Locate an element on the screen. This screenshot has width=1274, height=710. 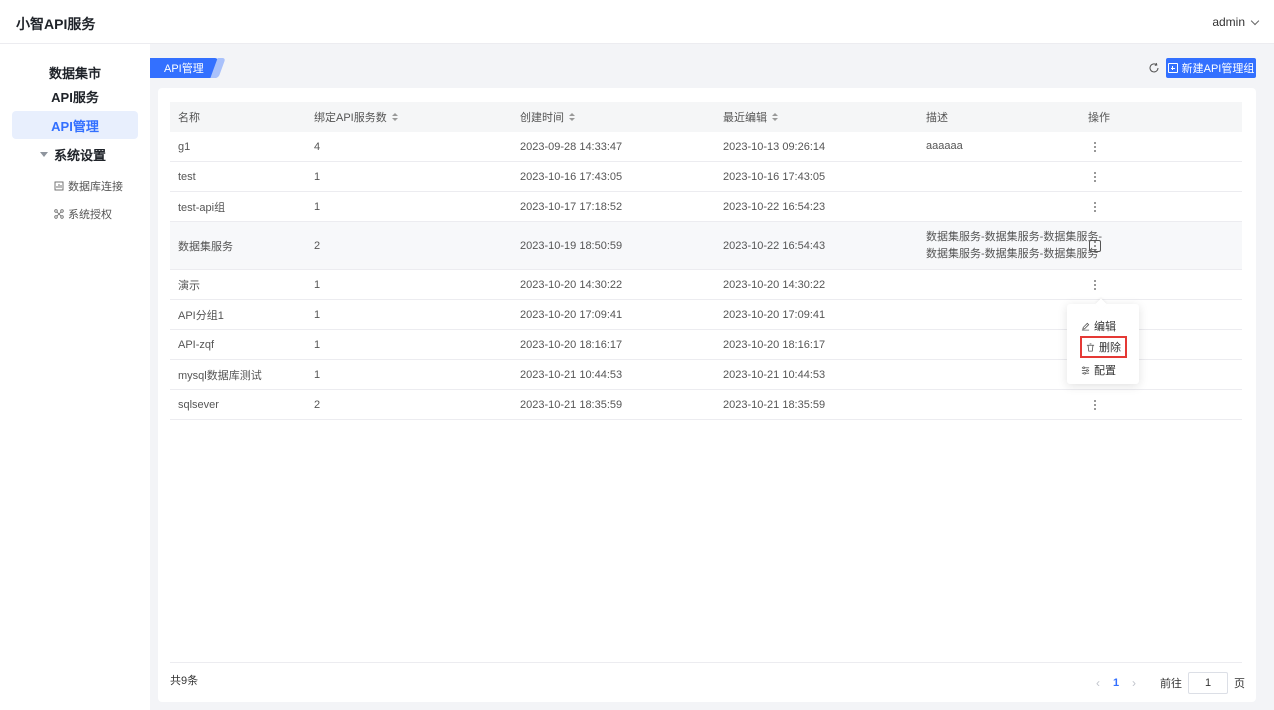
user-name: admin is located at coordinates (1228, 22).